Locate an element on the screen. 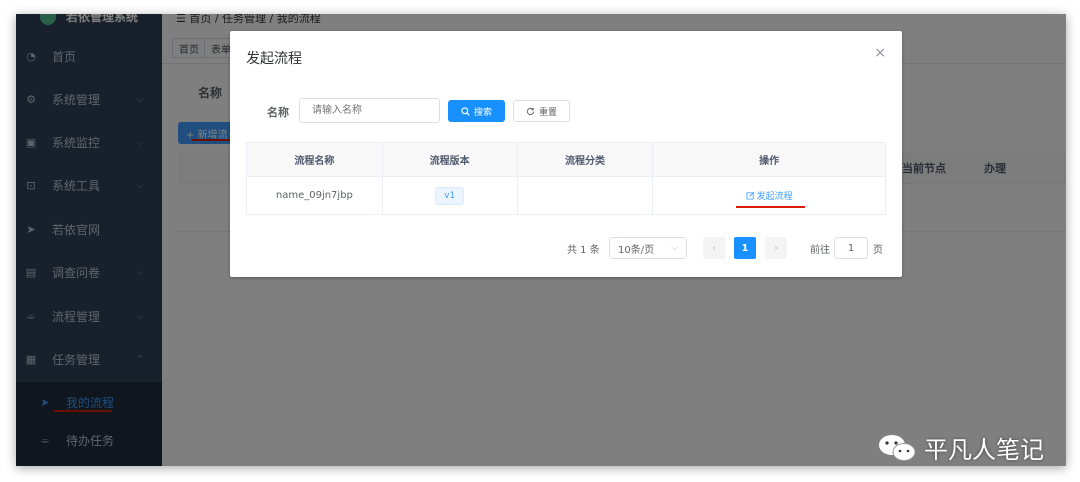 This screenshot has width=1080, height=482. search-button-label: 搜索 is located at coordinates (482, 112).